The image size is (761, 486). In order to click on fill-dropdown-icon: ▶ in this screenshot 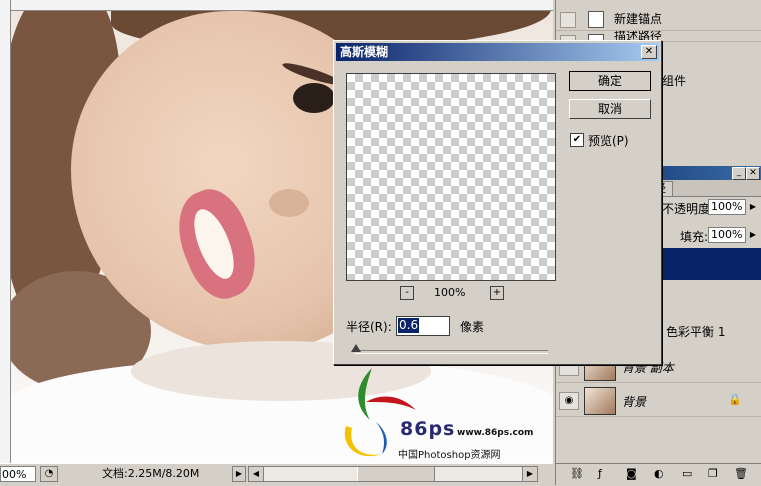, I will do `click(753, 235)`.